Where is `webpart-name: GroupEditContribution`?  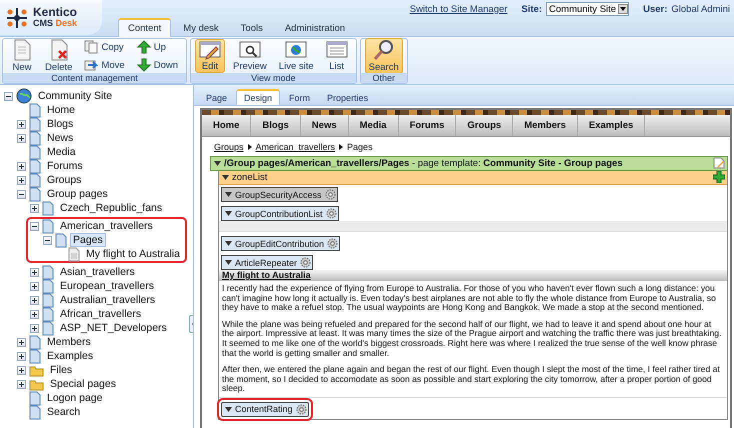 webpart-name: GroupEditContribution is located at coordinates (279, 243).